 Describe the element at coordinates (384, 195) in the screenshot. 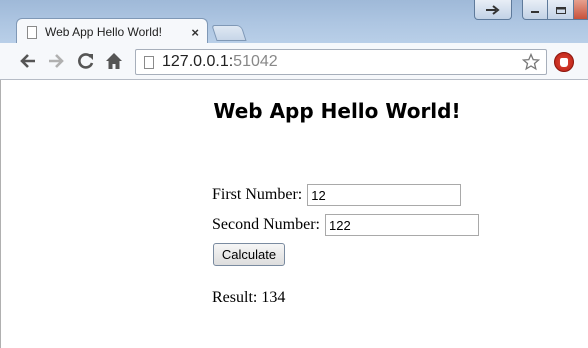

I see `first-number-field` at that location.